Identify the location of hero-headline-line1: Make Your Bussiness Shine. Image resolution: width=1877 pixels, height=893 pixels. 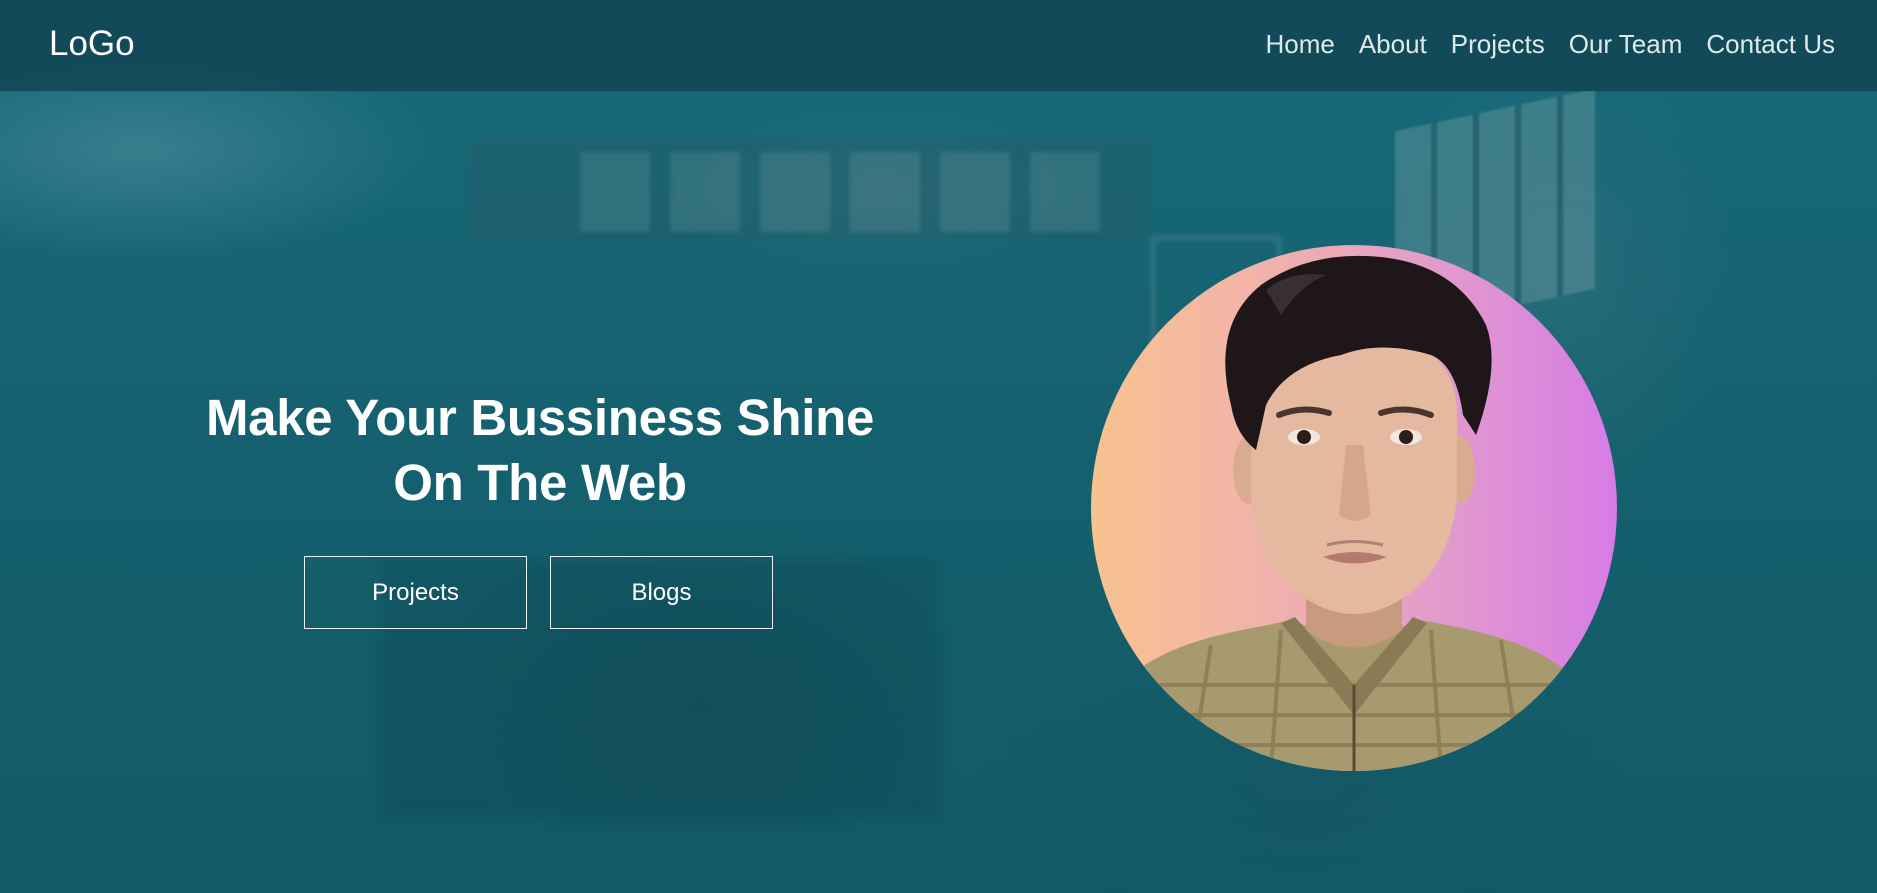
(540, 417).